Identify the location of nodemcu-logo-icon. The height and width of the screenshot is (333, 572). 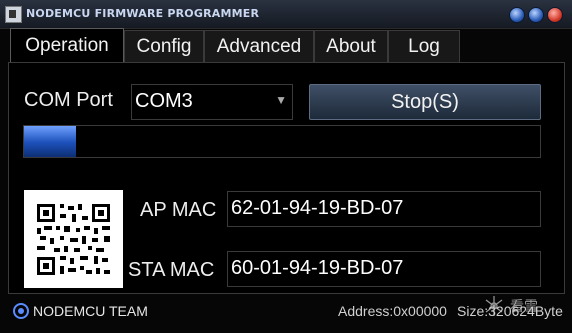
(21, 311).